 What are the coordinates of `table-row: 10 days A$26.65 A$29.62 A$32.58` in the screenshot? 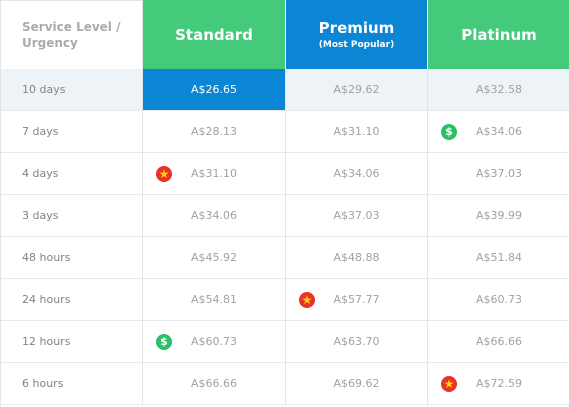 It's located at (285, 90).